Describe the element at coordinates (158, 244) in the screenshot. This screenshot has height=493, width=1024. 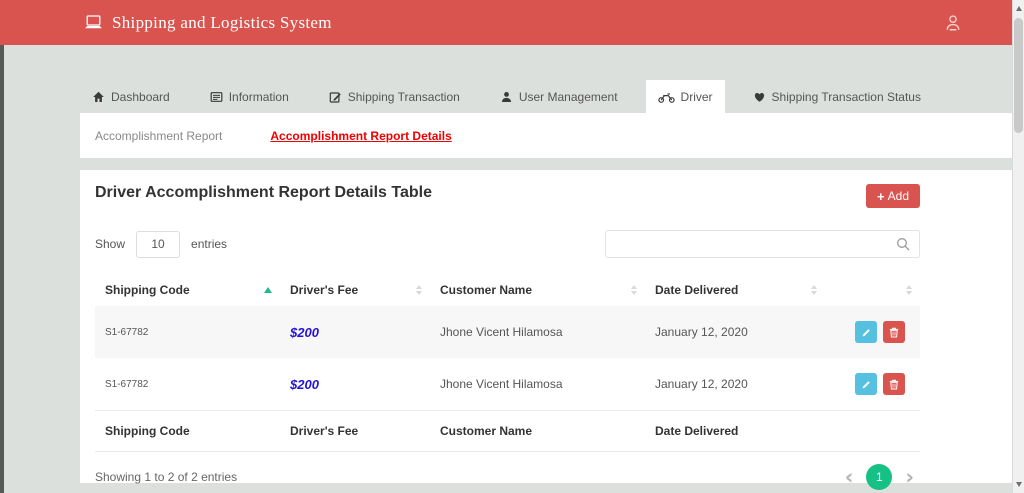
I see `entries-count-input` at that location.